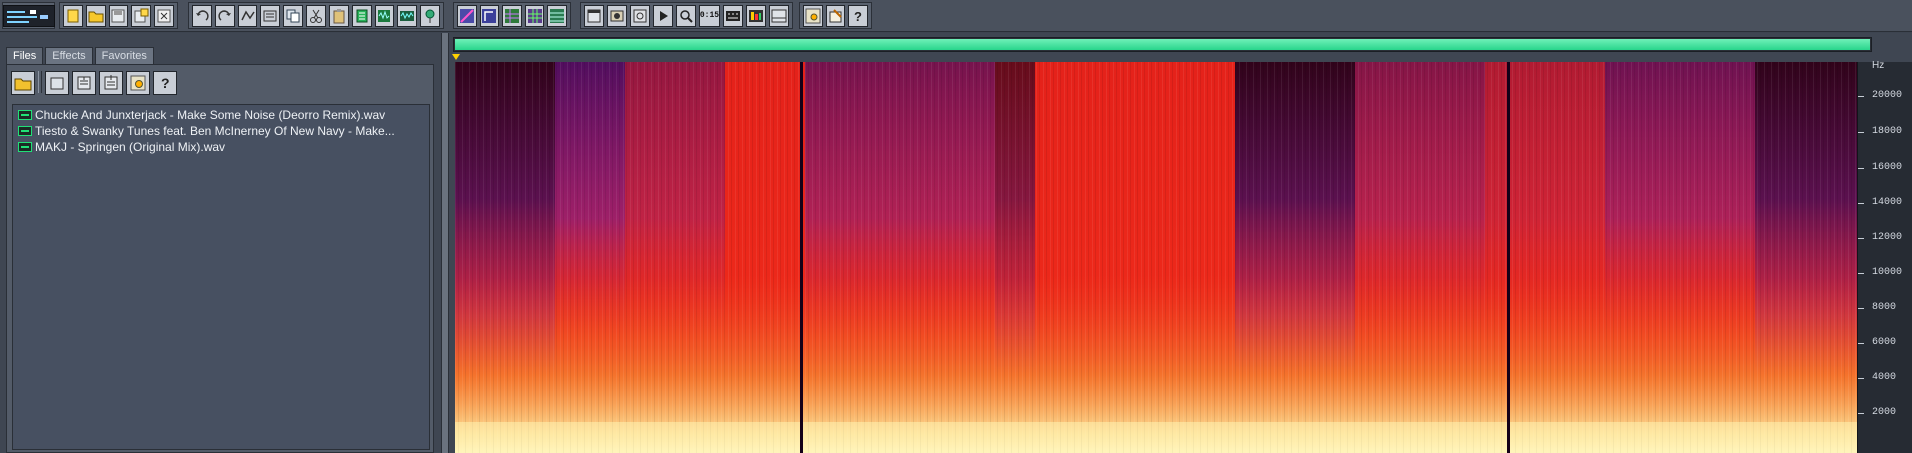 The width and height of the screenshot is (1912, 453). What do you see at coordinates (445, 243) in the screenshot?
I see `panel-splitter` at bounding box center [445, 243].